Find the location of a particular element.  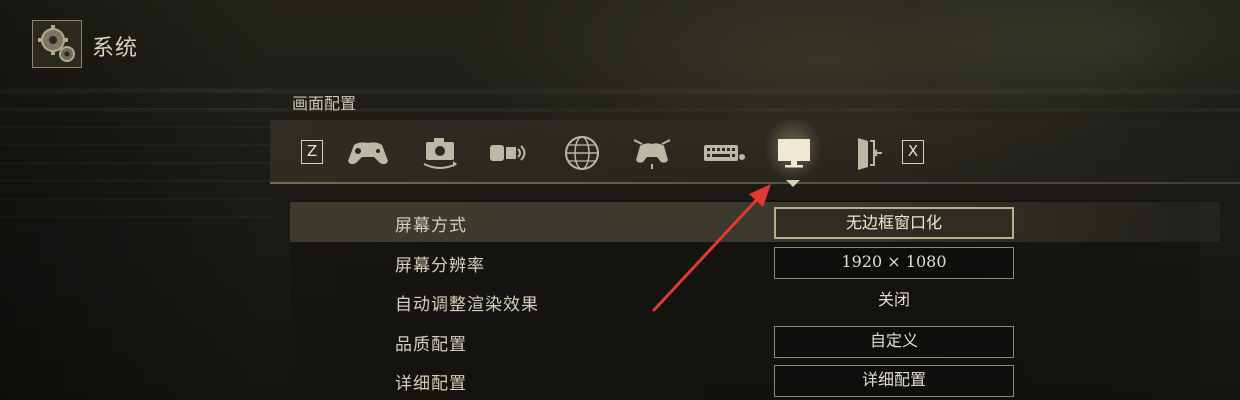

tab-bar-divider is located at coordinates (755, 183).